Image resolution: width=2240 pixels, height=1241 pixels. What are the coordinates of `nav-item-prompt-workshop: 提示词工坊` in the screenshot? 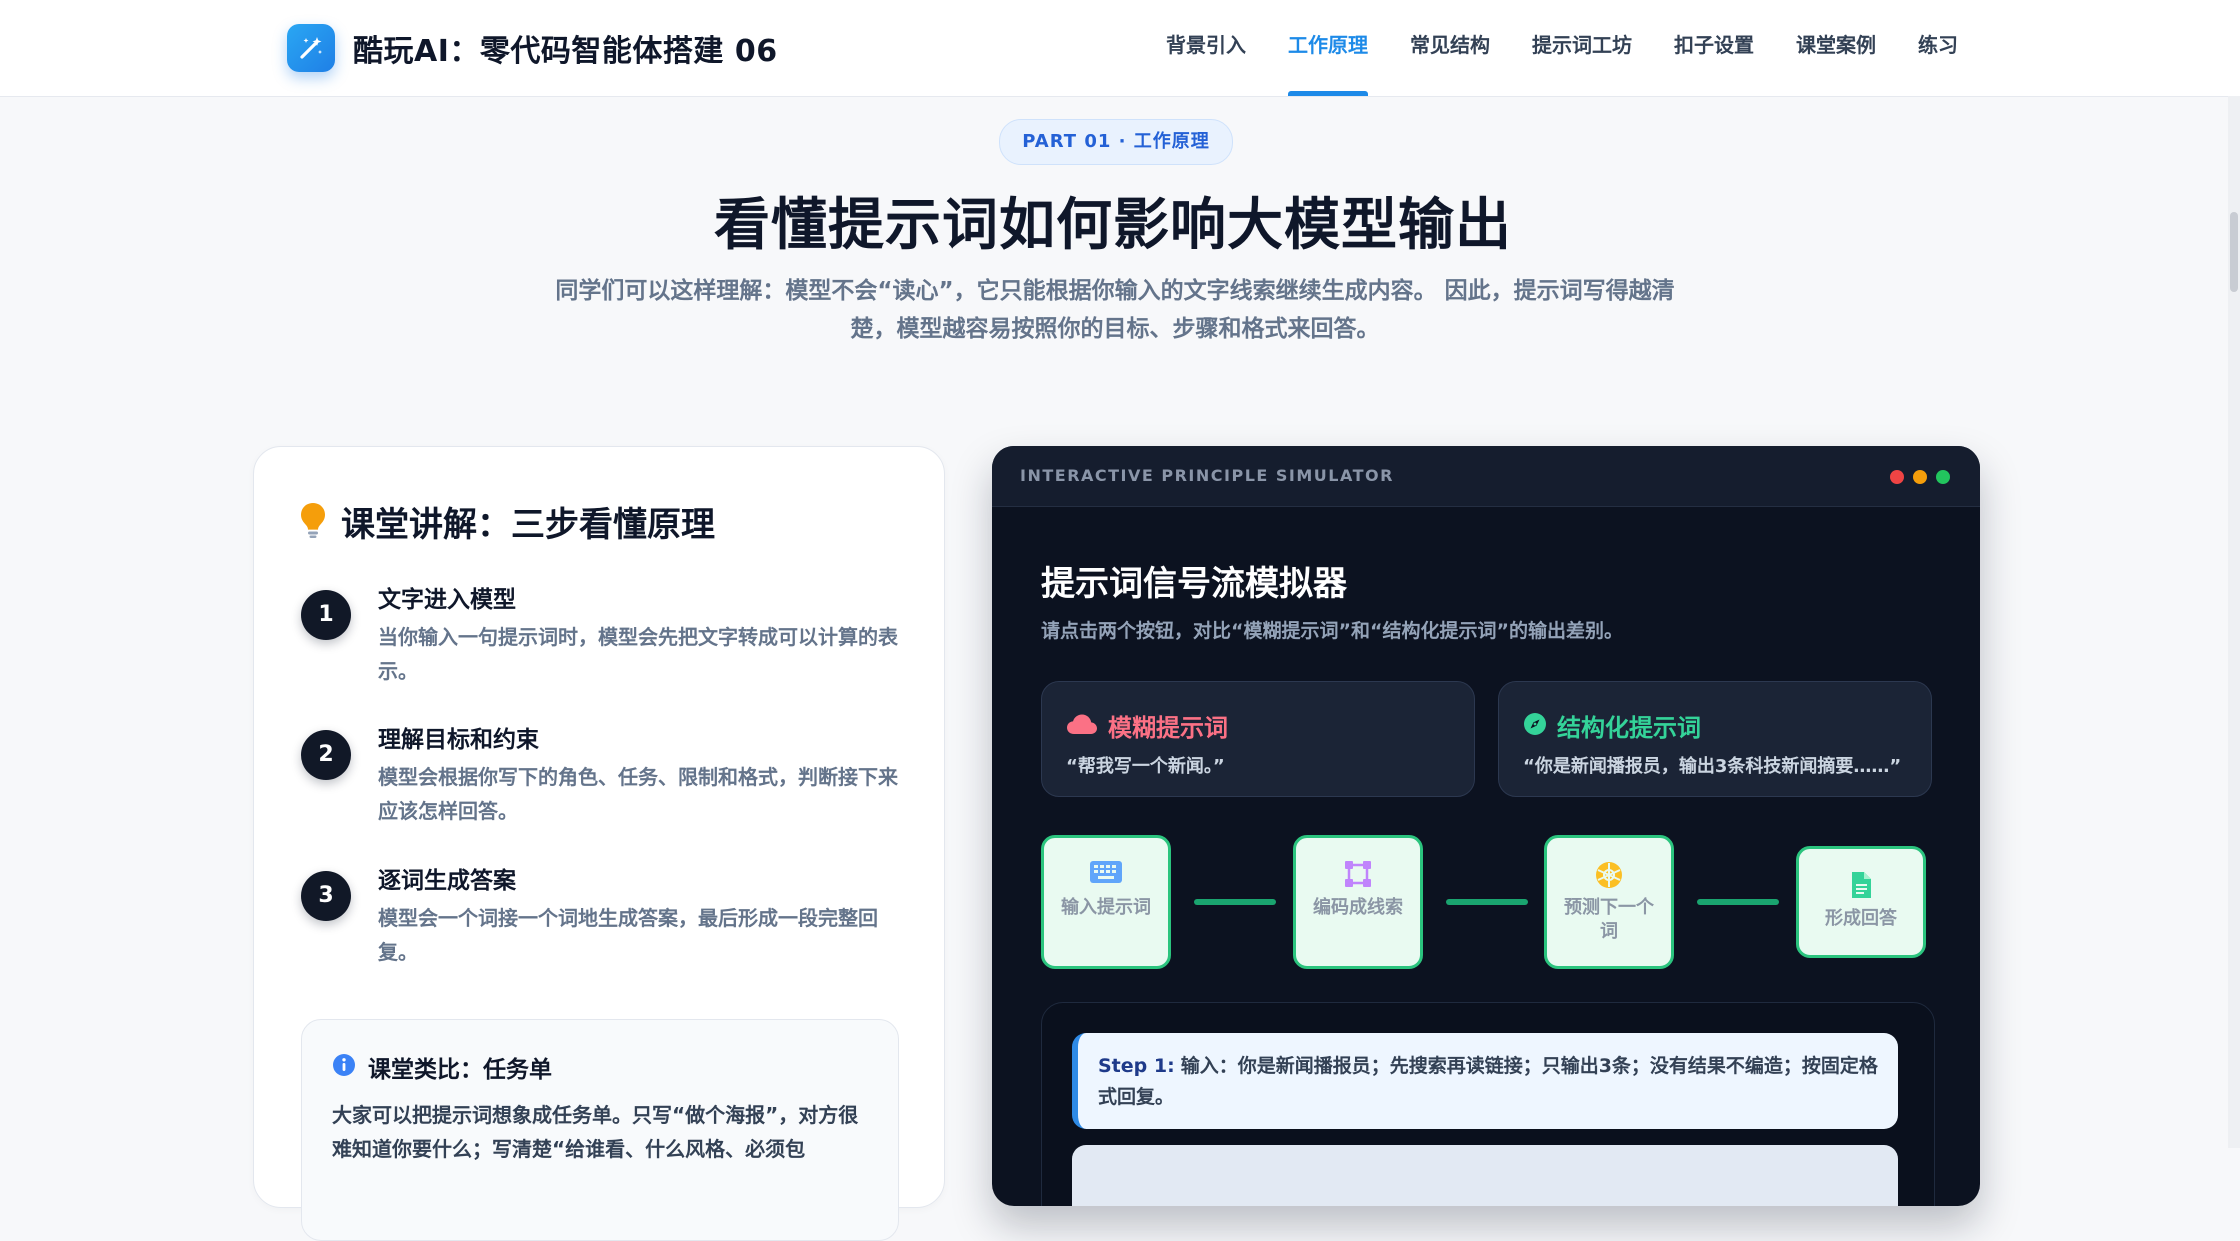 It's located at (1582, 48).